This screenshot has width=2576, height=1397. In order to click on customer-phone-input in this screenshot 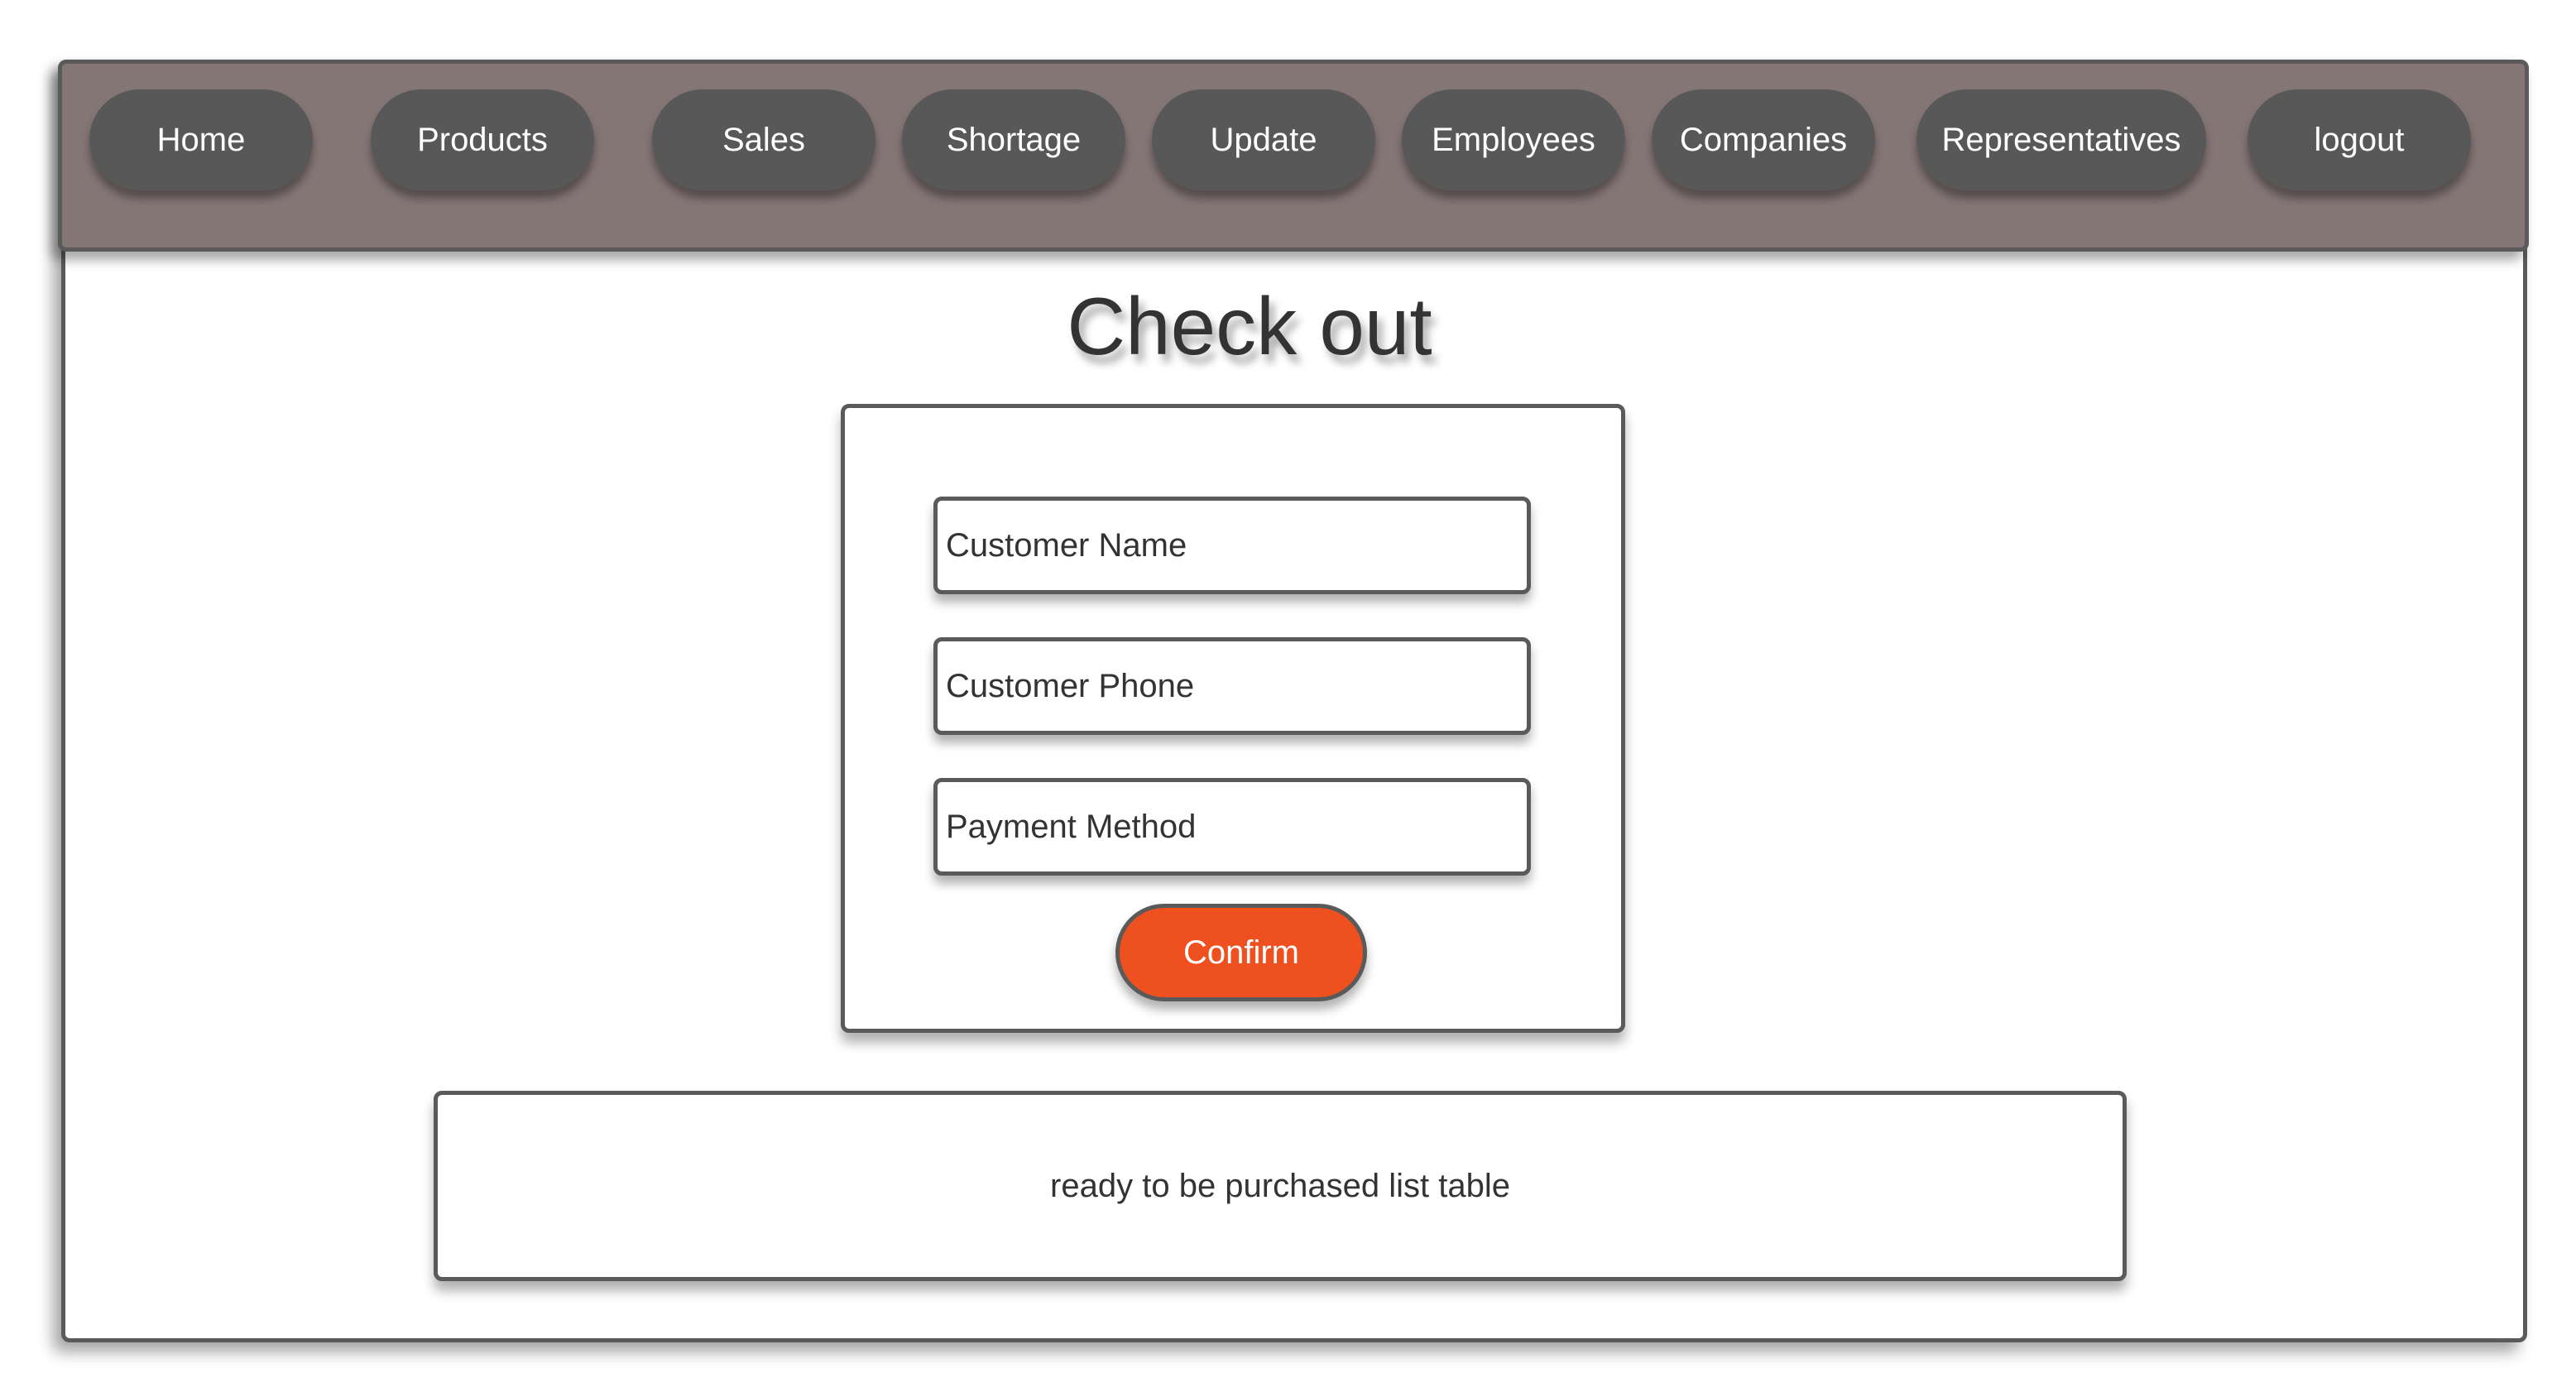, I will do `click(1232, 686)`.